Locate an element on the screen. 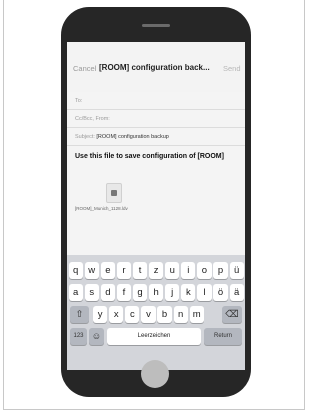 Image resolution: width=320 pixels, height=412 pixels. key-m: m is located at coordinates (196, 314).